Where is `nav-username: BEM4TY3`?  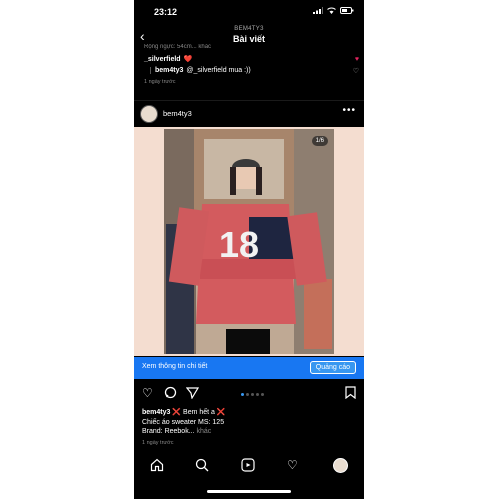 nav-username: BEM4TY3 is located at coordinates (249, 29).